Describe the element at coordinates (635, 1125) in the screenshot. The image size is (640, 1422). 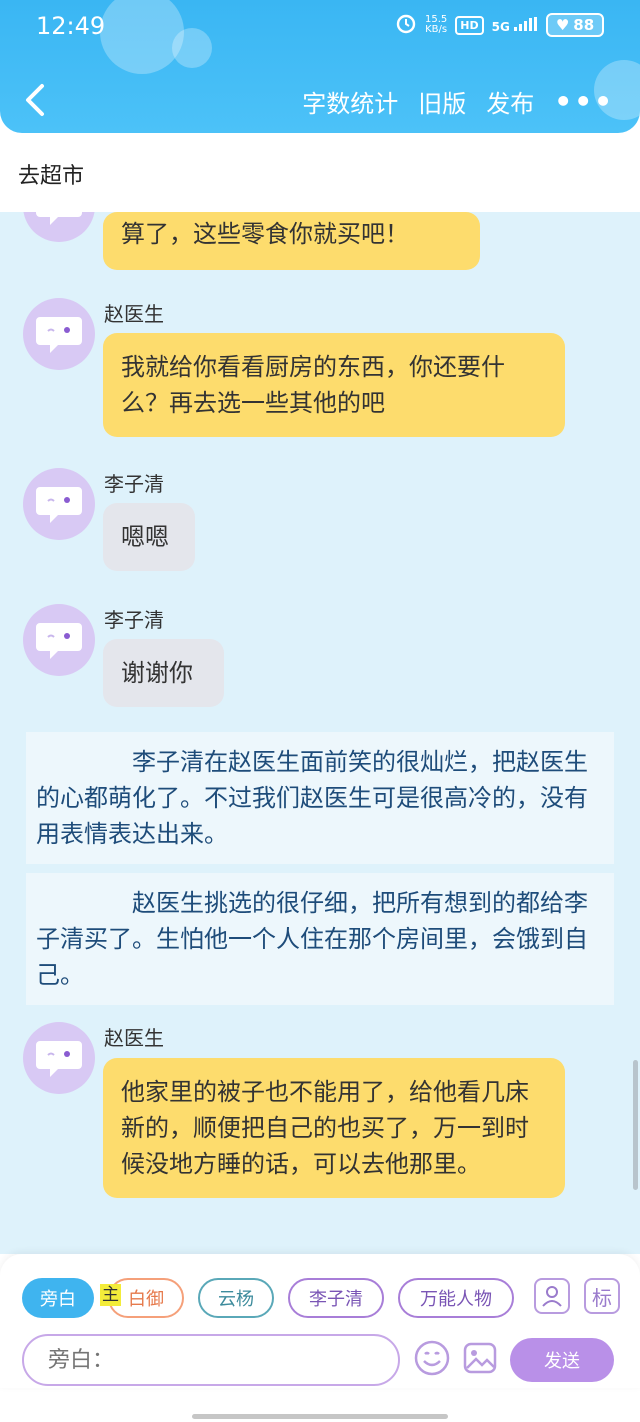
I see `scrollbar-thumb` at that location.